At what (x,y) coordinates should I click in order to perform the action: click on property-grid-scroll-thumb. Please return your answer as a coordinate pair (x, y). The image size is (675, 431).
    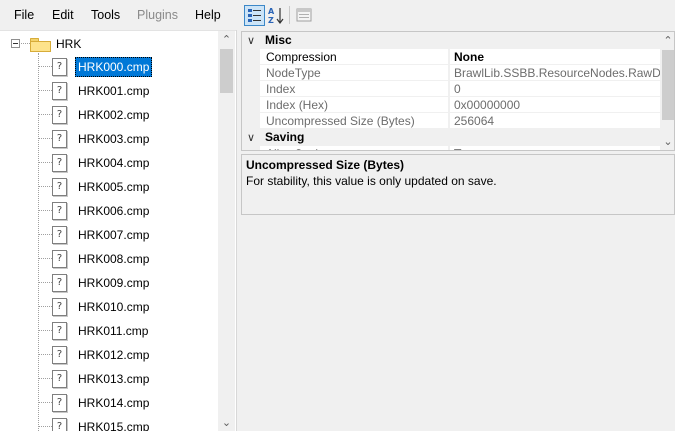
    Looking at the image, I should click on (668, 85).